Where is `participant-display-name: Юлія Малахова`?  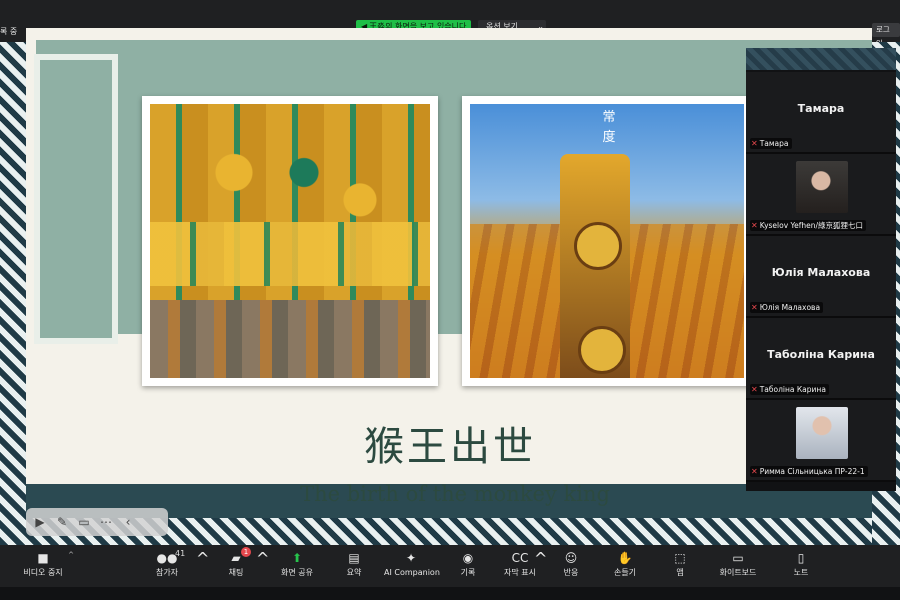 participant-display-name: Юлія Малахова is located at coordinates (821, 272).